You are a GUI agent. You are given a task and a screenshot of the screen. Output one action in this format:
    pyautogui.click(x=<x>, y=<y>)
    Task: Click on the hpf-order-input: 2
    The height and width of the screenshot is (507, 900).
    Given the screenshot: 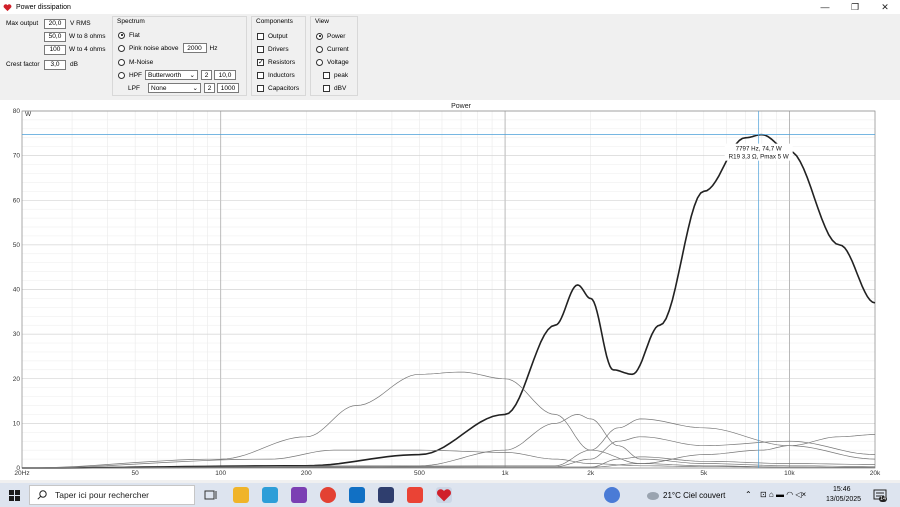 What is the action you would take?
    pyautogui.click(x=206, y=75)
    